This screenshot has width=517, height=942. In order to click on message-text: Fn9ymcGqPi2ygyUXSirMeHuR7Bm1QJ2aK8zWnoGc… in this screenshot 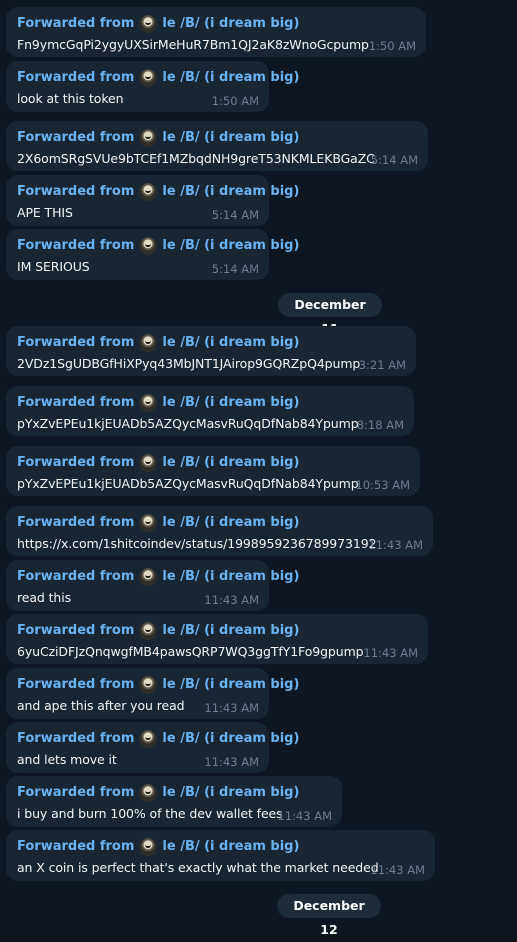, I will do `click(193, 44)`.